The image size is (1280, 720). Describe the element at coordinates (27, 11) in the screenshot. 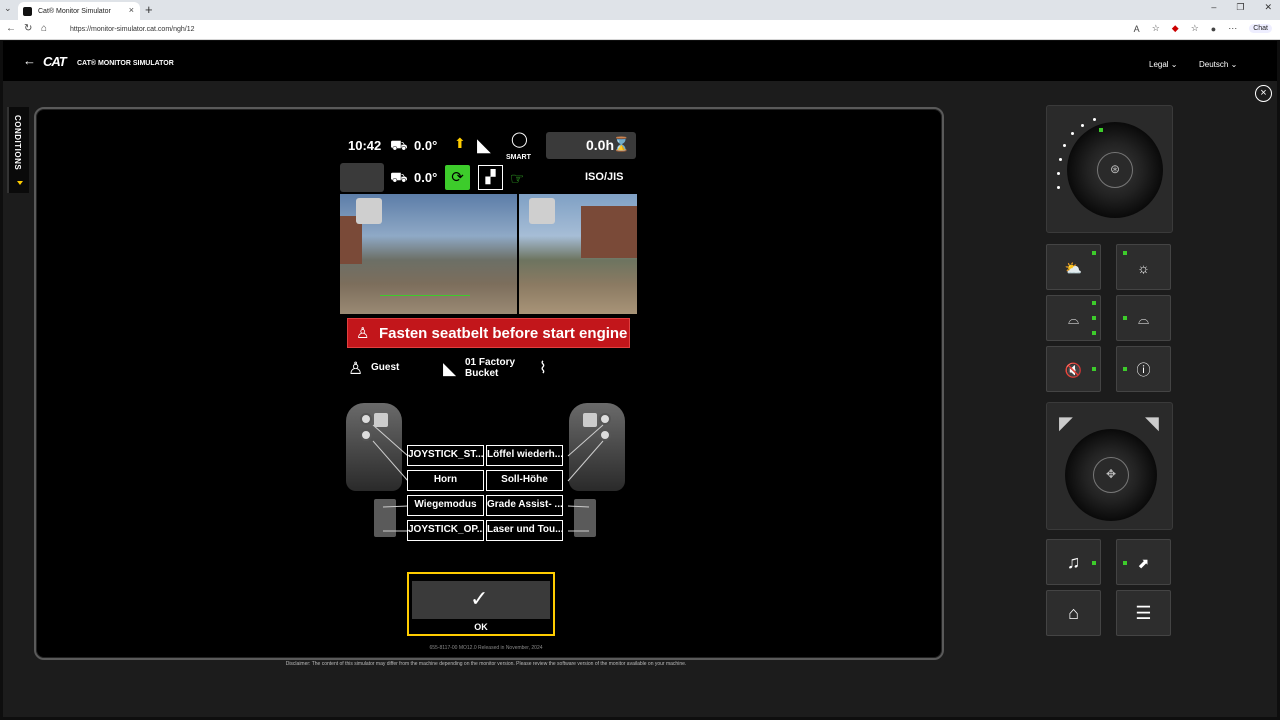

I see `favicon-icon` at that location.